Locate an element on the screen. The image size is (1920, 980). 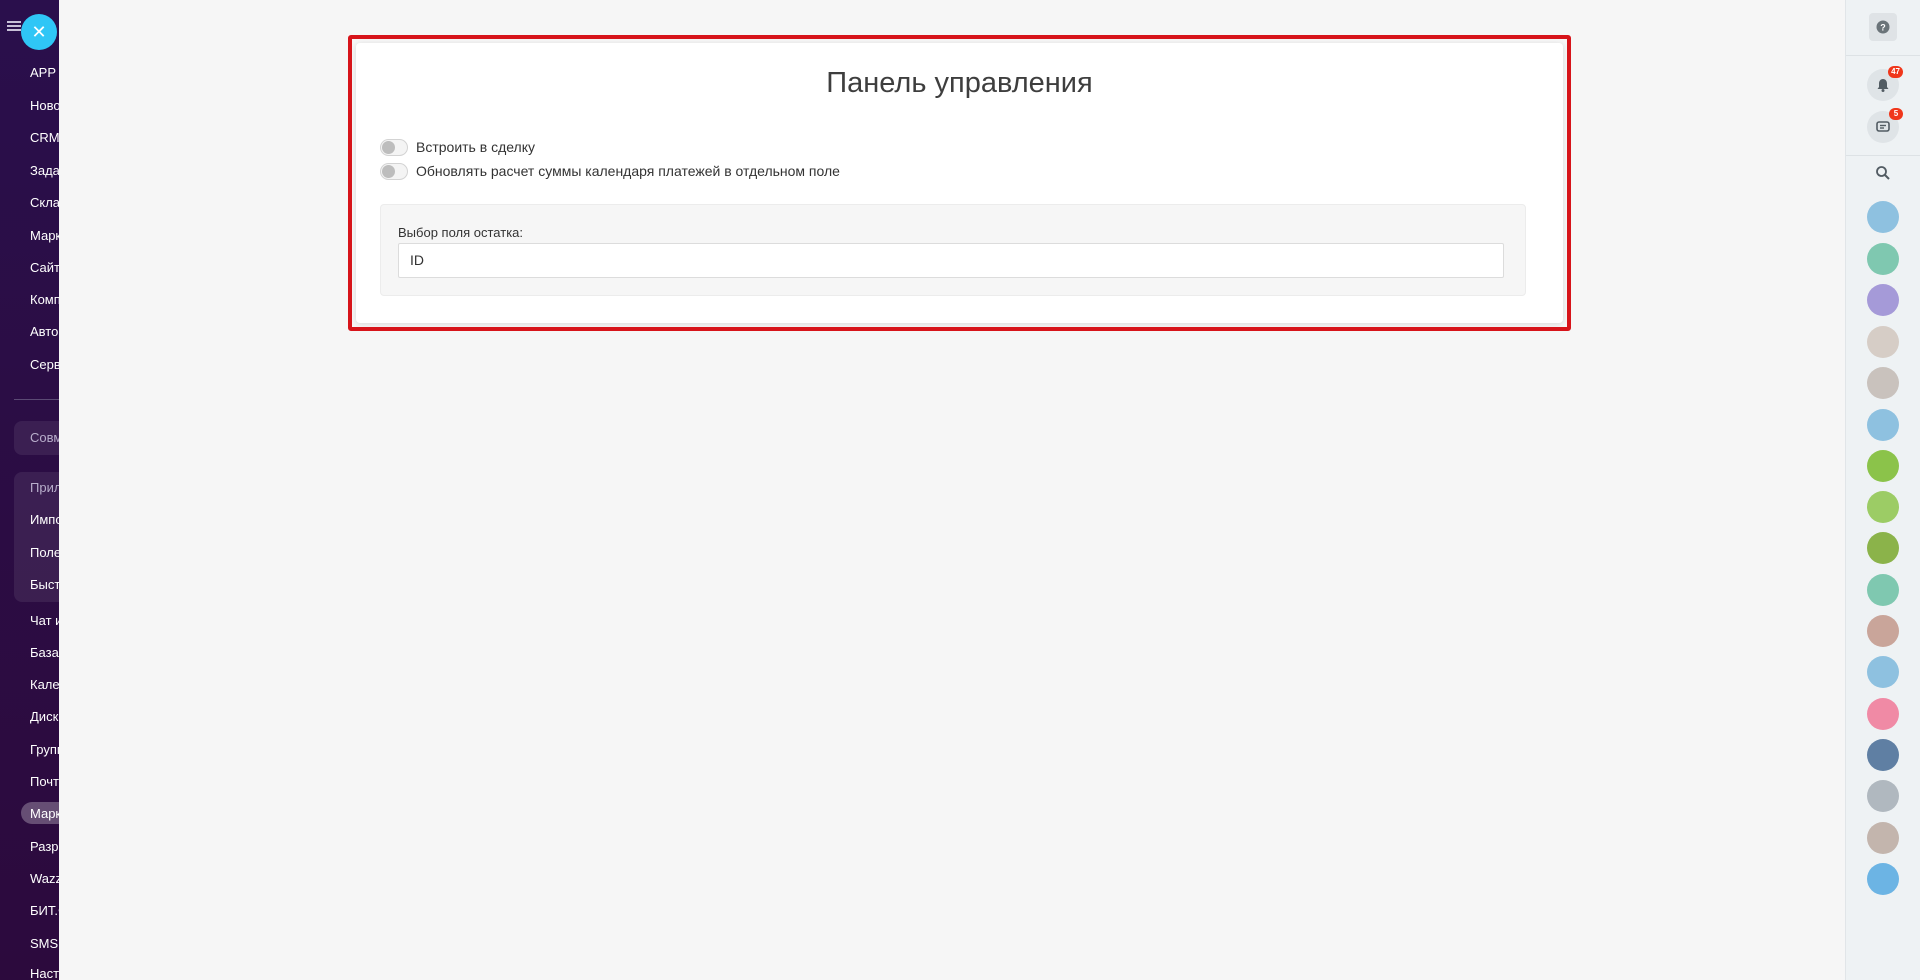
search-icon is located at coordinates (1883, 173).